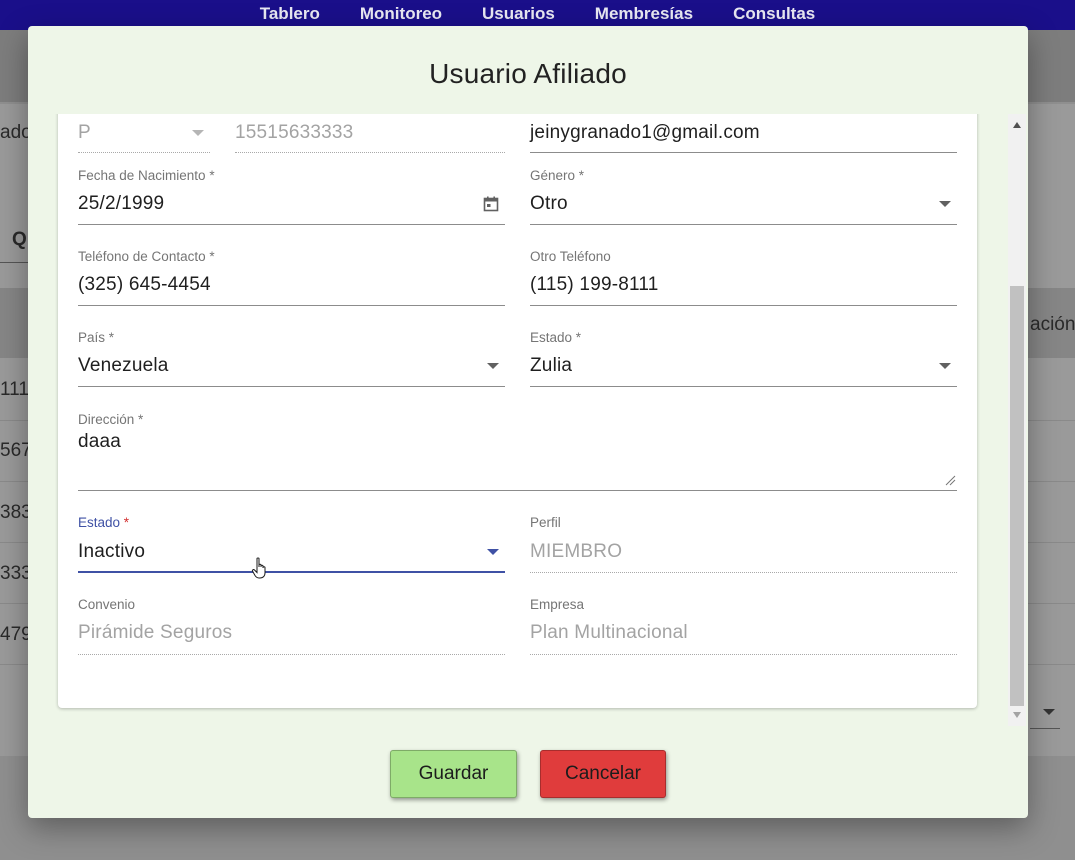  What do you see at coordinates (96, 337) in the screenshot?
I see `country-label: País *` at bounding box center [96, 337].